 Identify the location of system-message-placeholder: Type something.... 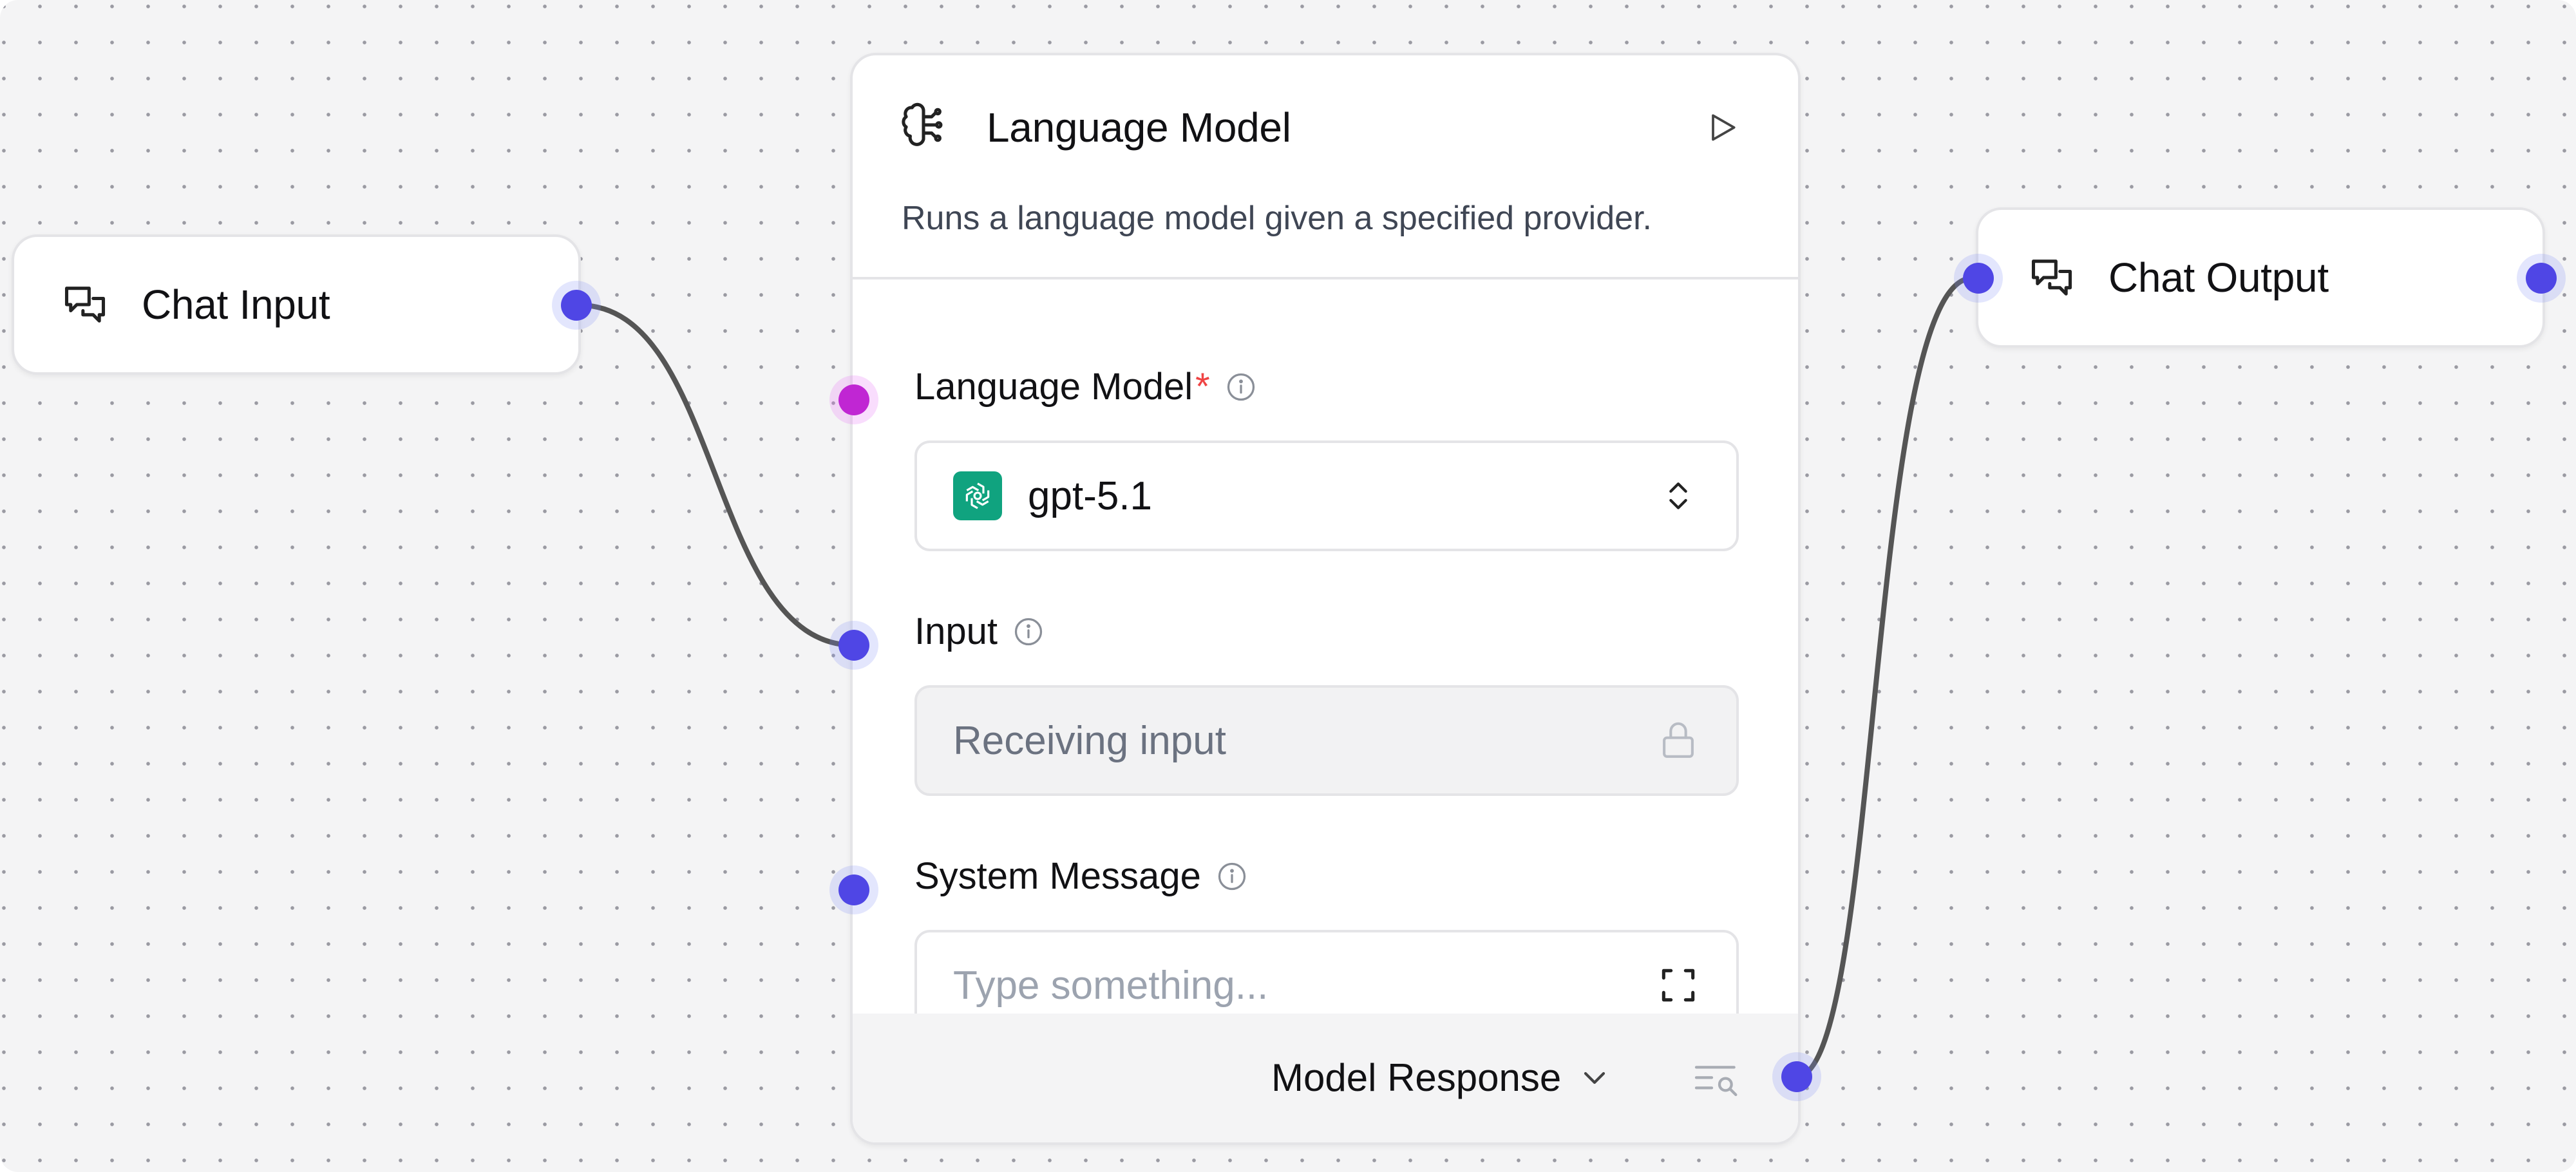
(1111, 985).